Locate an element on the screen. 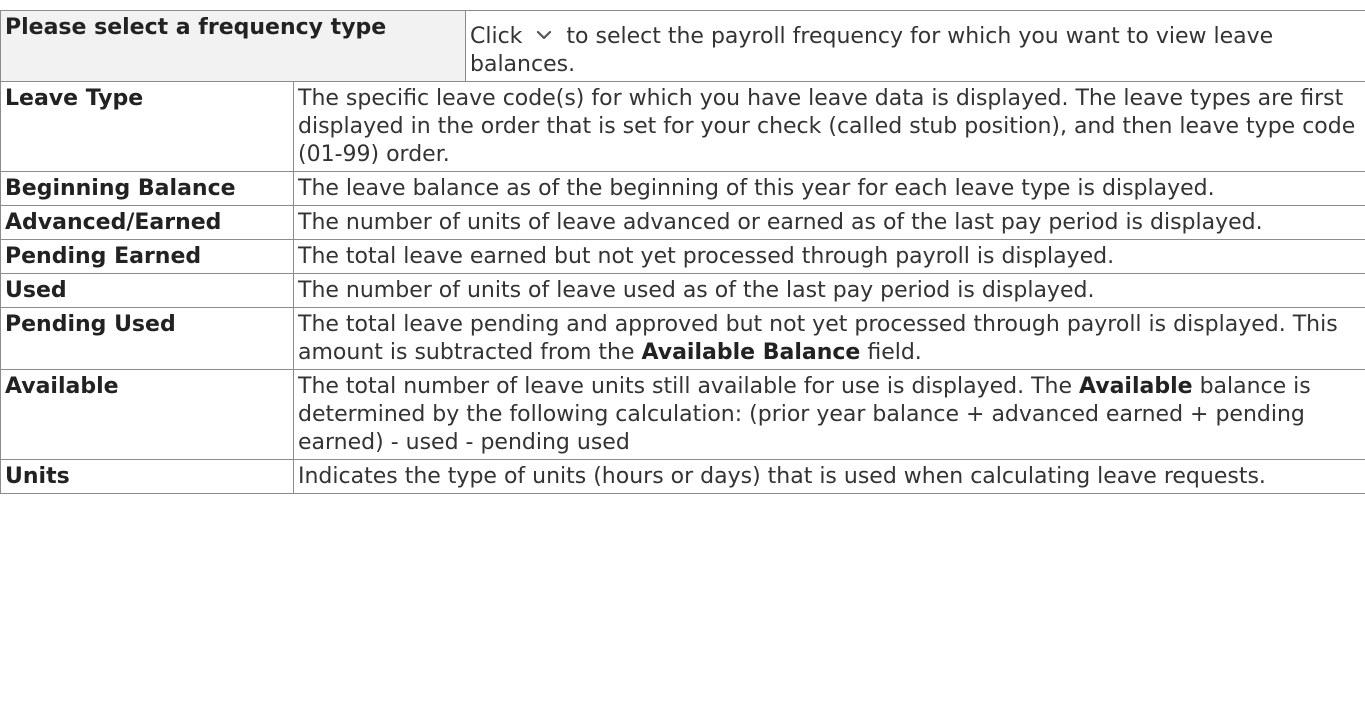 Image resolution: width=1365 pixels, height=718 pixels. desc-text-before: Click is located at coordinates (500, 36).